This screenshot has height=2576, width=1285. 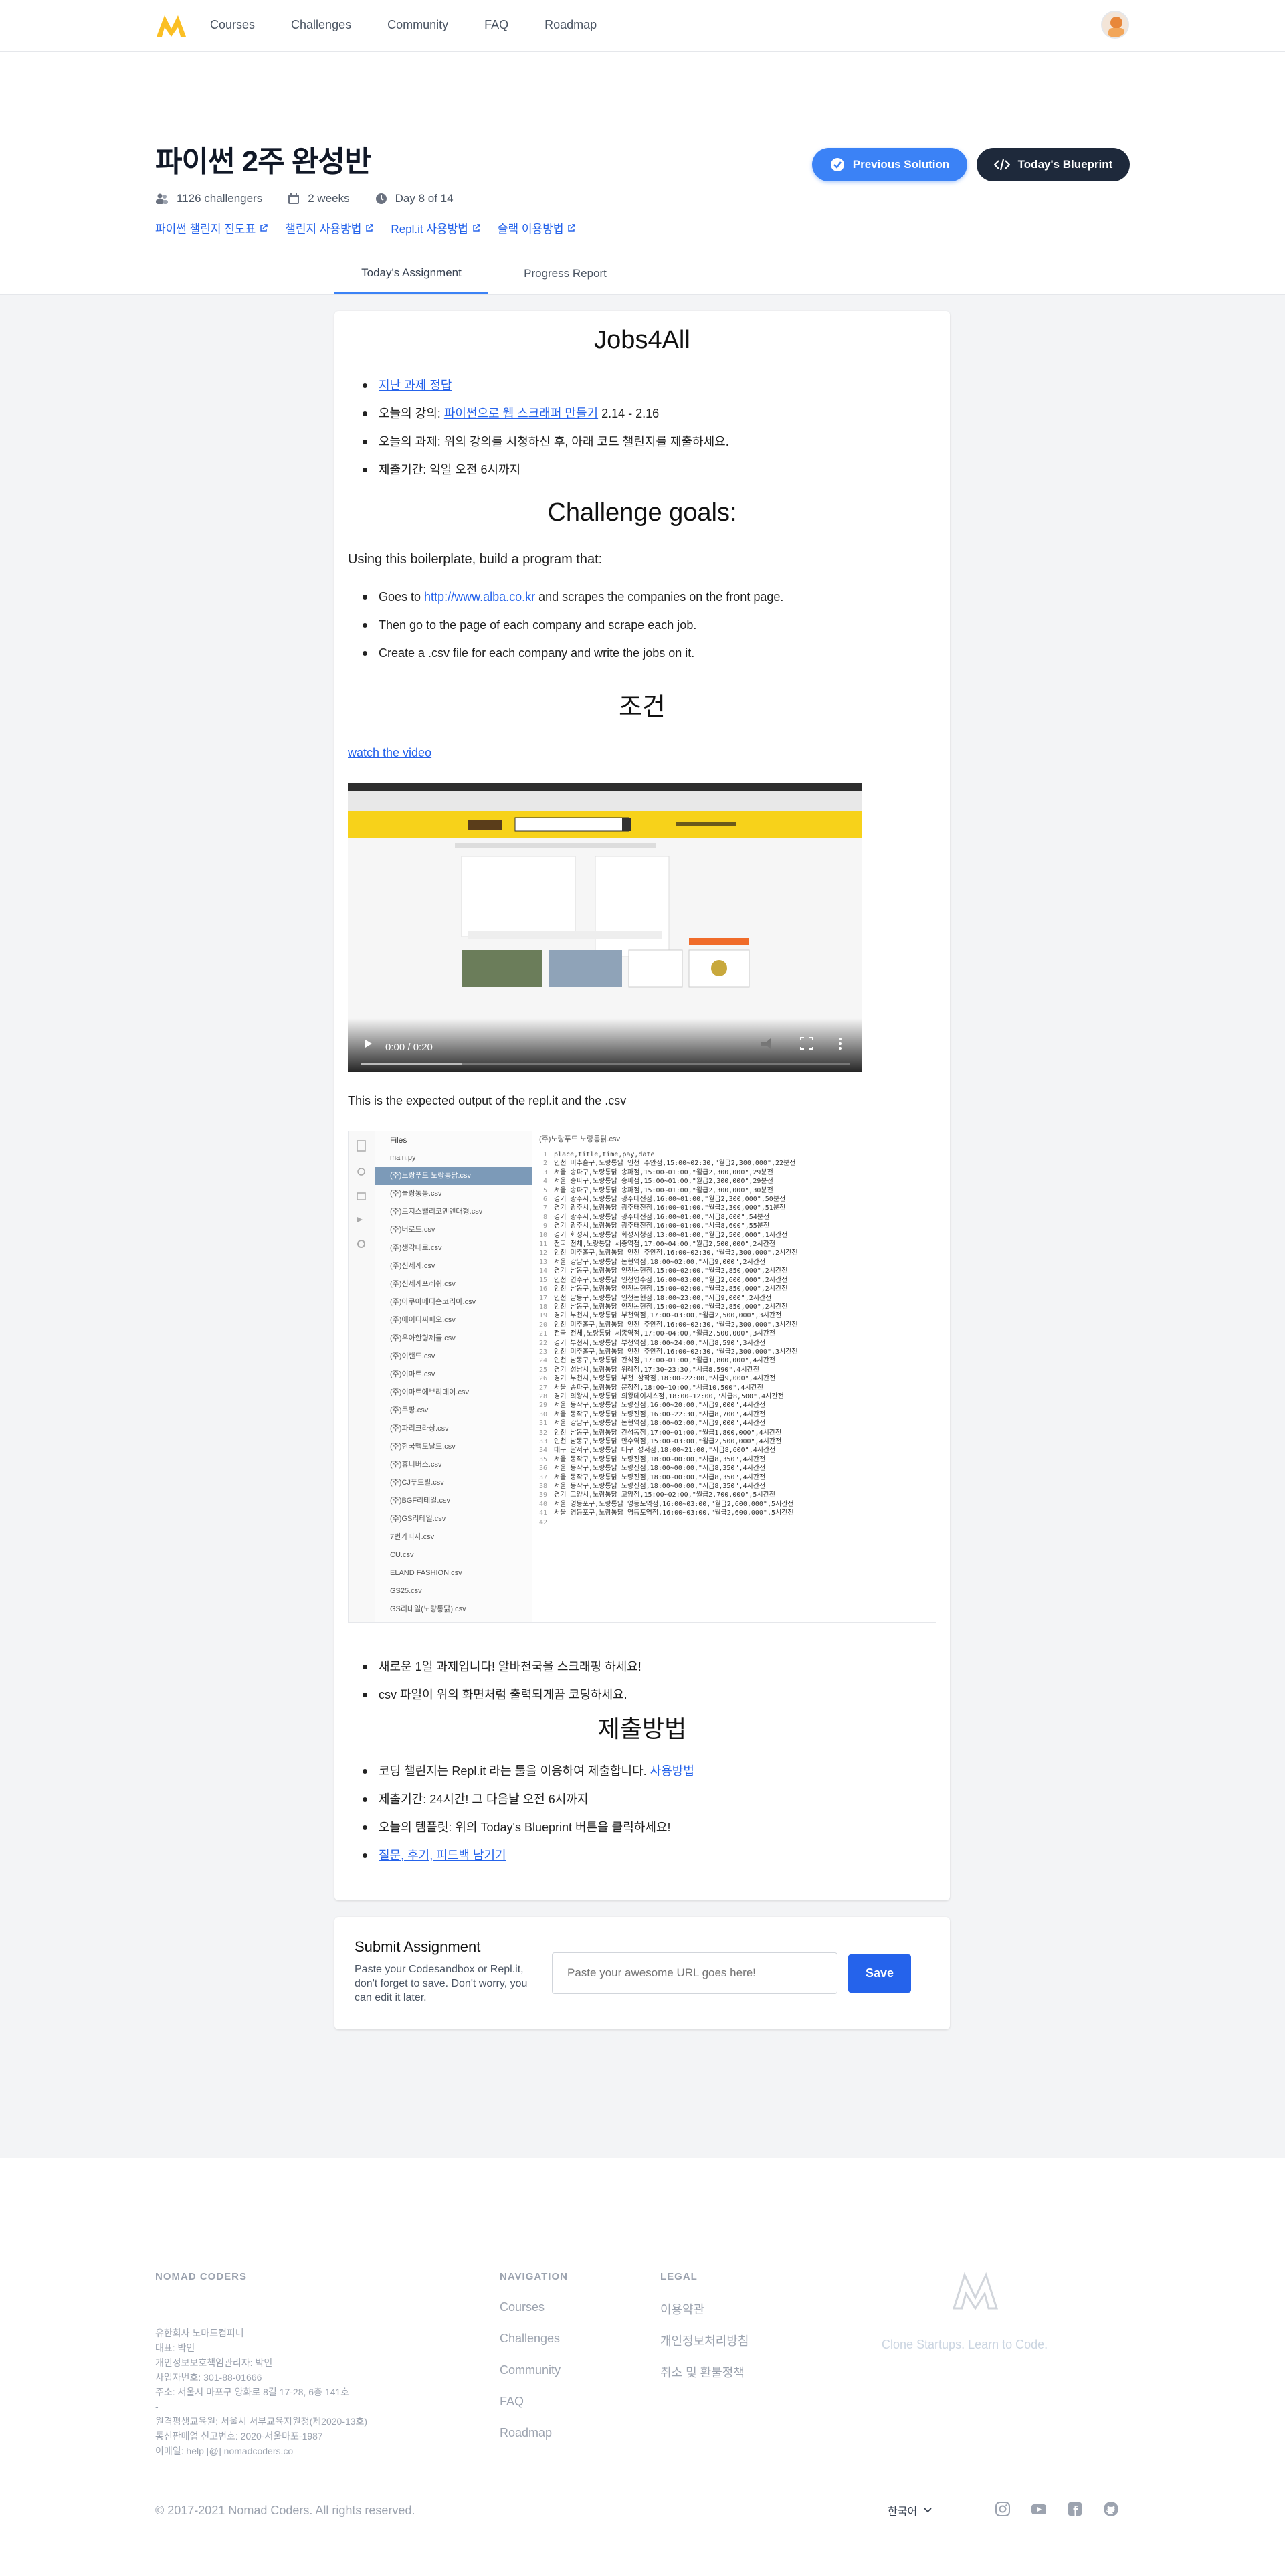 What do you see at coordinates (208, 198) in the screenshot?
I see `meta-challengers: 1126 challengers` at bounding box center [208, 198].